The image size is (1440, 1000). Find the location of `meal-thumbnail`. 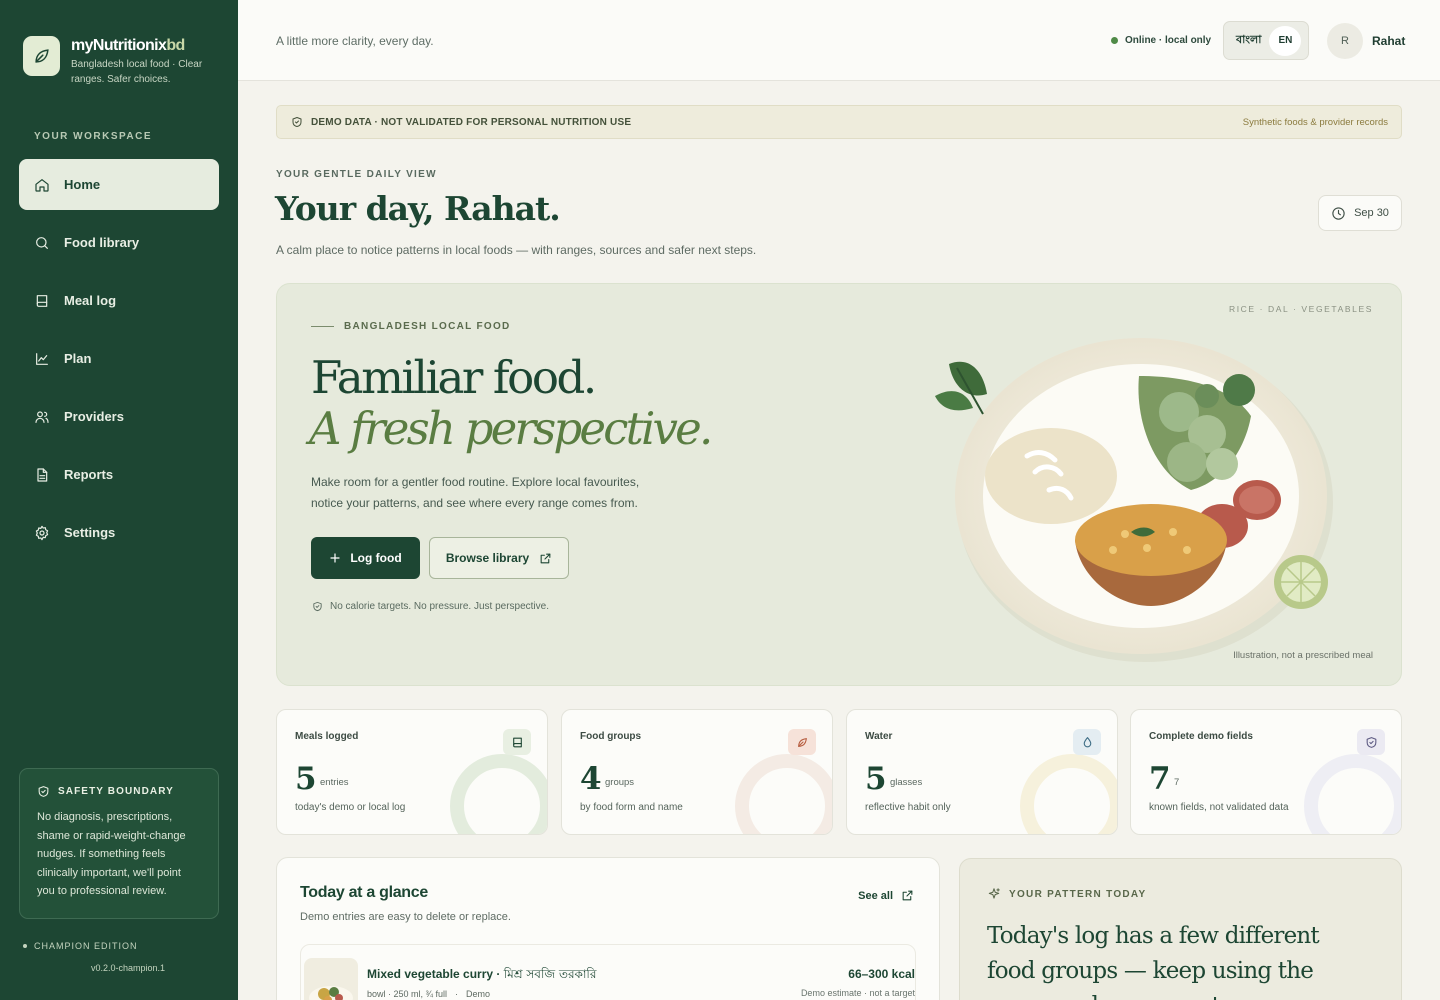

meal-thumbnail is located at coordinates (331, 979).